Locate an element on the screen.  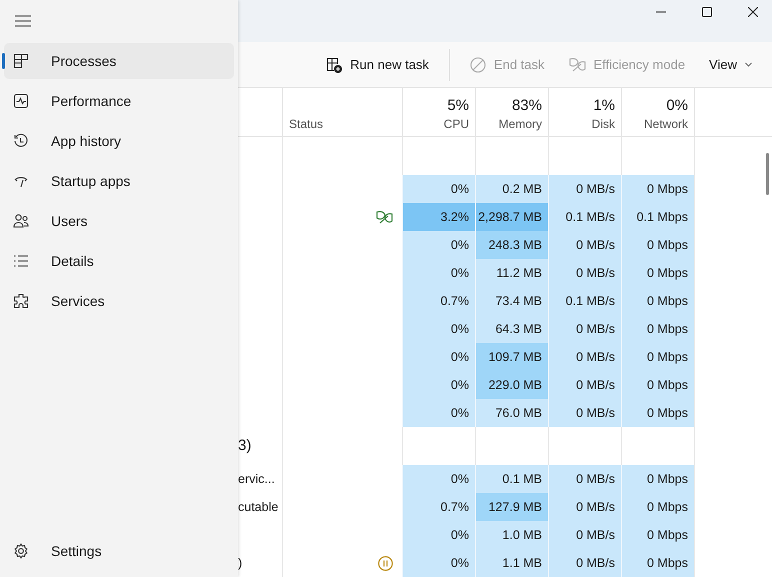
column-header: 0% Network is located at coordinates (657, 112).